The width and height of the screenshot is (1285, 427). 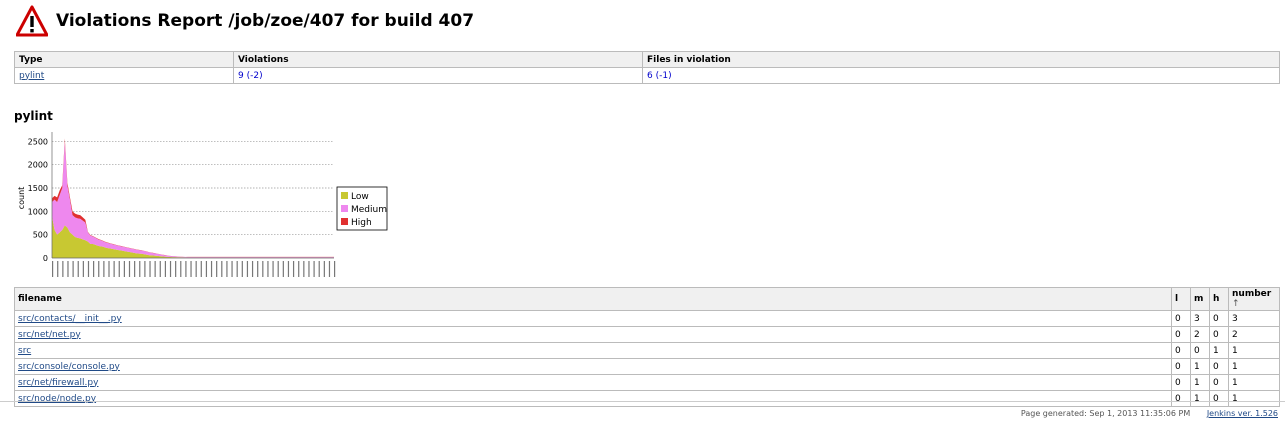 I want to click on col-violations-header: Violations, so click(x=438, y=59).